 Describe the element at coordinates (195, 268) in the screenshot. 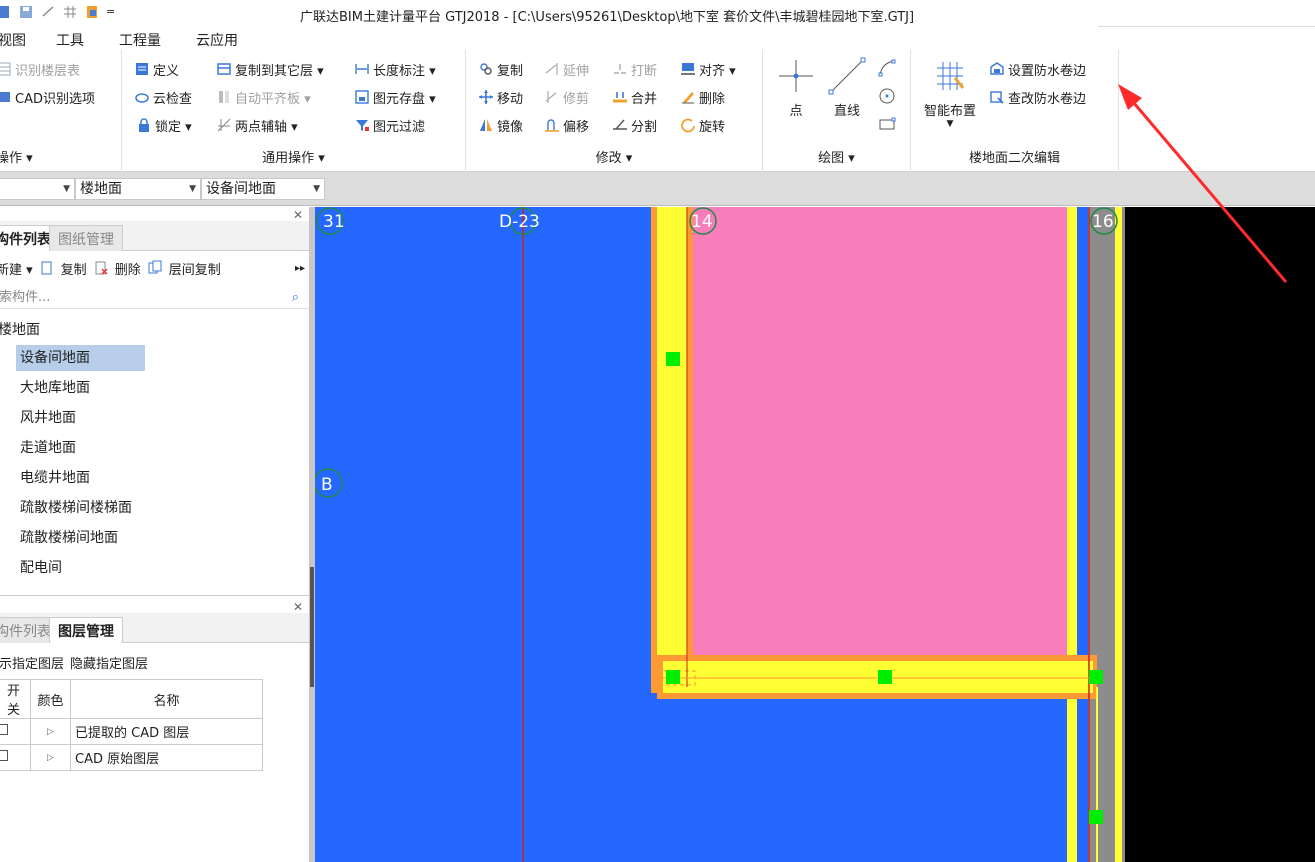

I see `floor-copy-button: 层间复制` at that location.